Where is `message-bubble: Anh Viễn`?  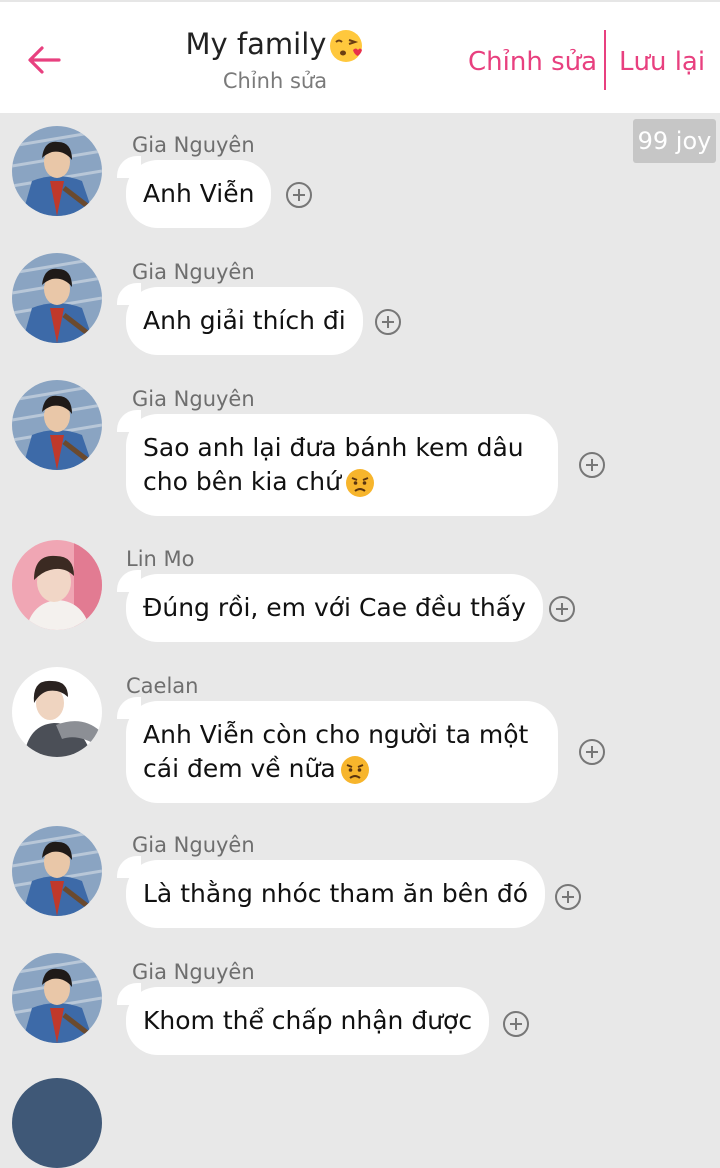
message-bubble: Anh Viễn is located at coordinates (194, 192).